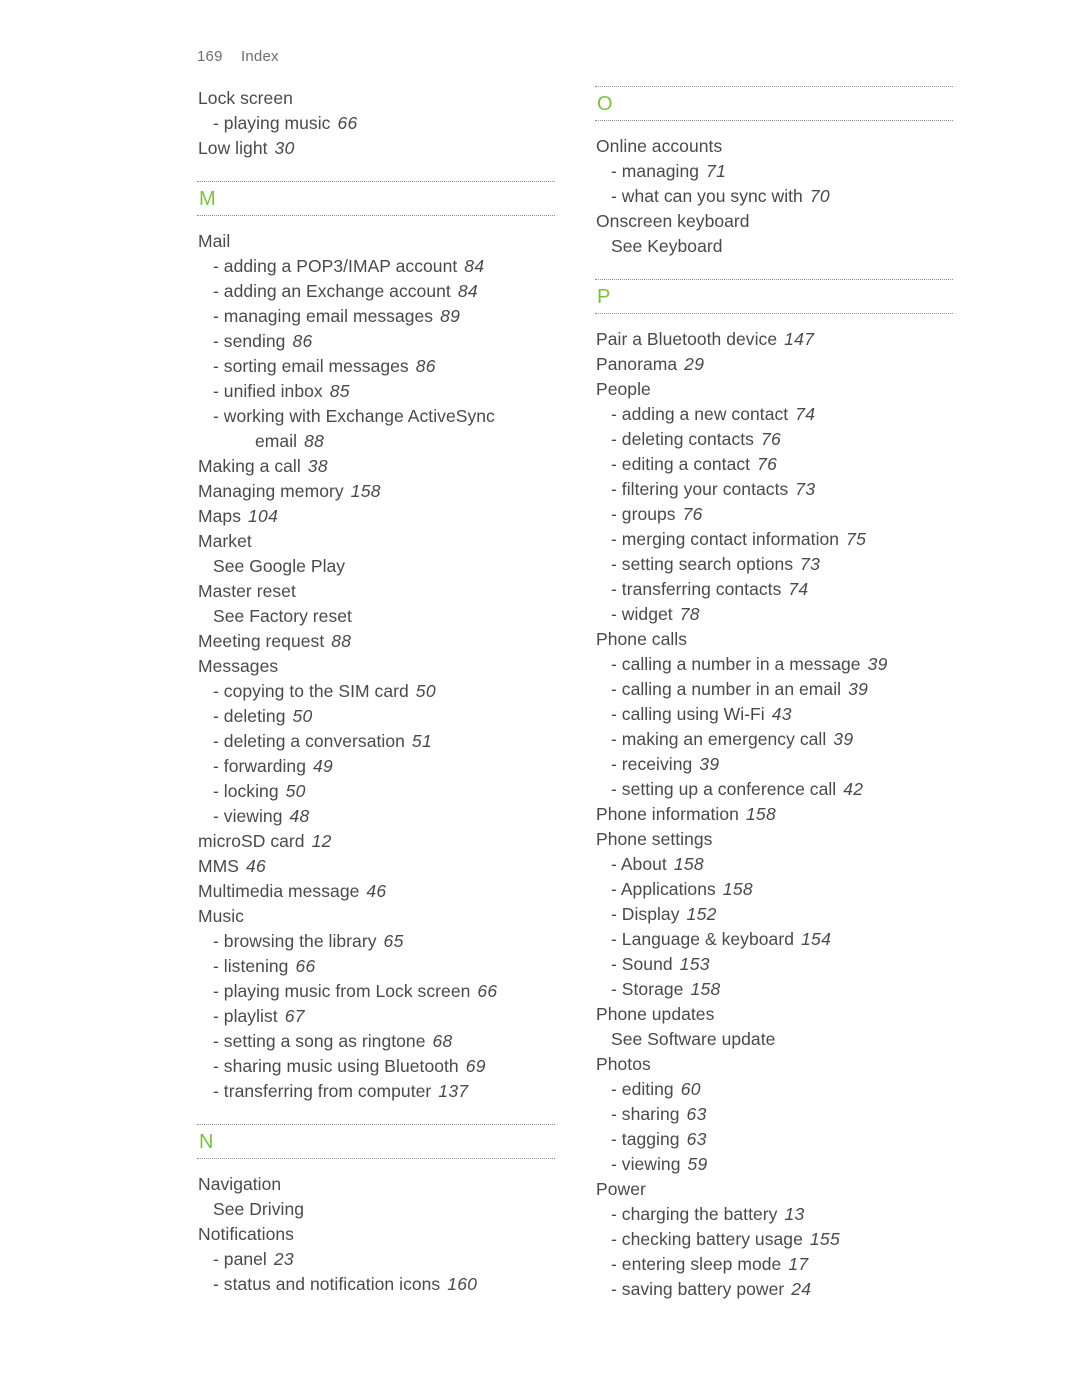 Image resolution: width=1080 pixels, height=1397 pixels. What do you see at coordinates (774, 1089) in the screenshot?
I see `index-subentry: - editing 60` at bounding box center [774, 1089].